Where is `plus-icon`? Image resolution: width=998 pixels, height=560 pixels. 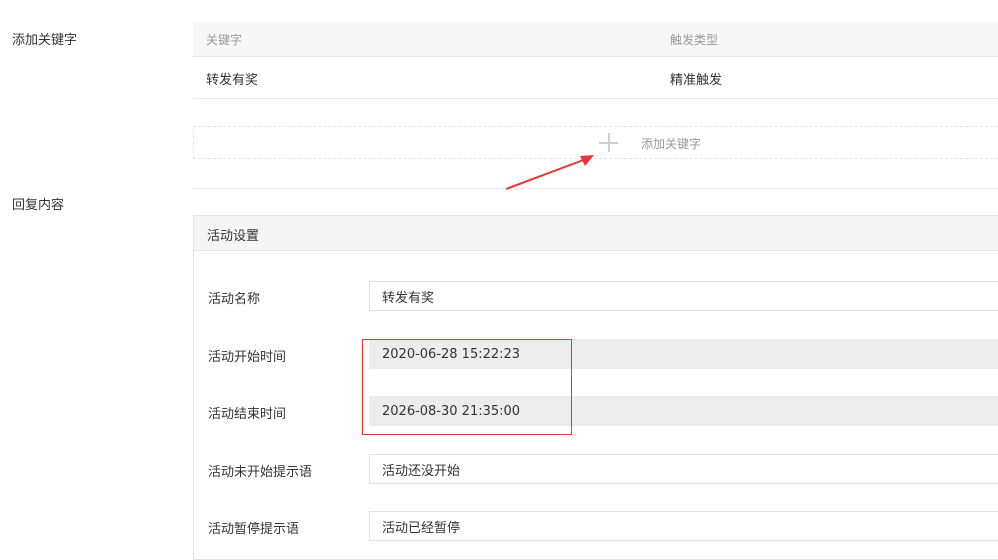 plus-icon is located at coordinates (608, 142).